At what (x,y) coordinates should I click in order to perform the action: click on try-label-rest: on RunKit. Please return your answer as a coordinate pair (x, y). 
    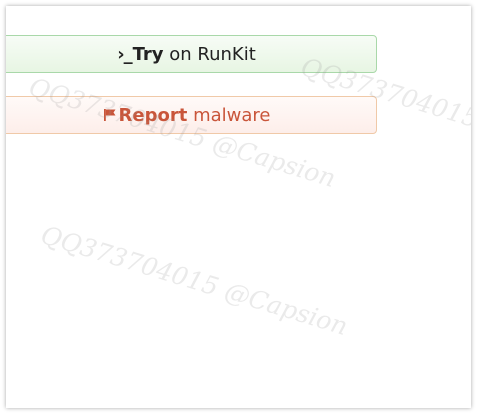
    Looking at the image, I should click on (209, 54).